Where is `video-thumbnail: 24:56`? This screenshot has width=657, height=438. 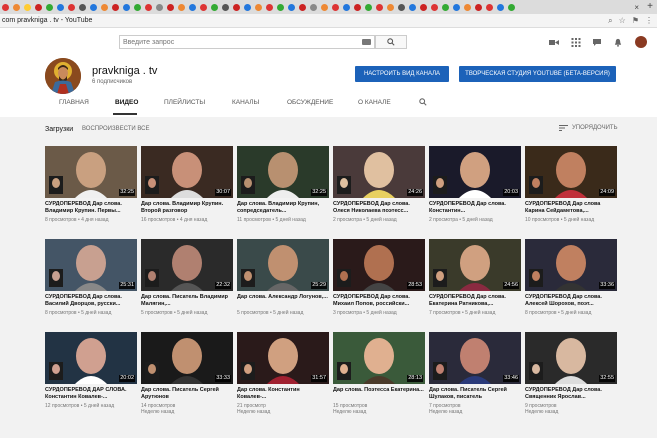
video-thumbnail: 24:56 is located at coordinates (475, 265).